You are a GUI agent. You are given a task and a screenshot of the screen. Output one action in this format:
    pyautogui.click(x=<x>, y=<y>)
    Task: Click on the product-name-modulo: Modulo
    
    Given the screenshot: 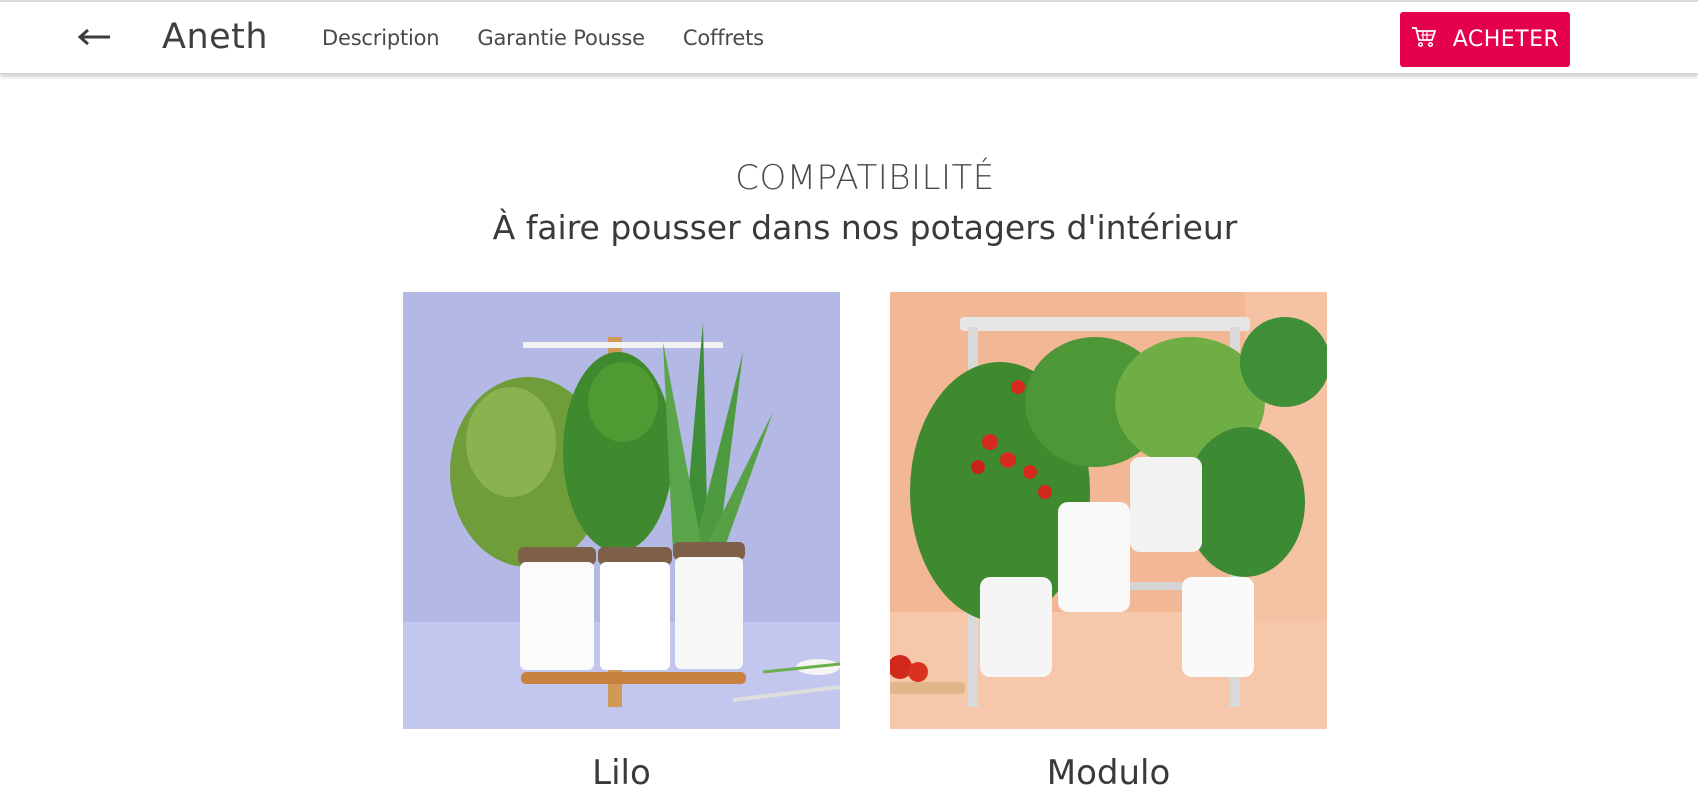 What is the action you would take?
    pyautogui.click(x=1108, y=773)
    